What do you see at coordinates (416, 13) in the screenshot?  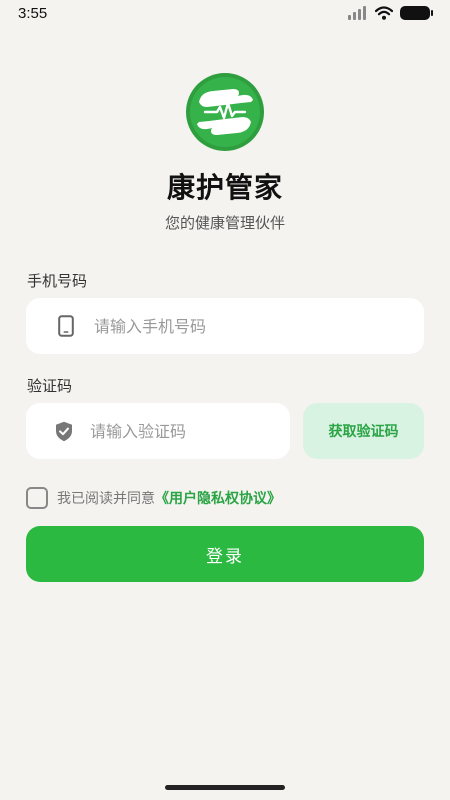 I see `battery-icon` at bounding box center [416, 13].